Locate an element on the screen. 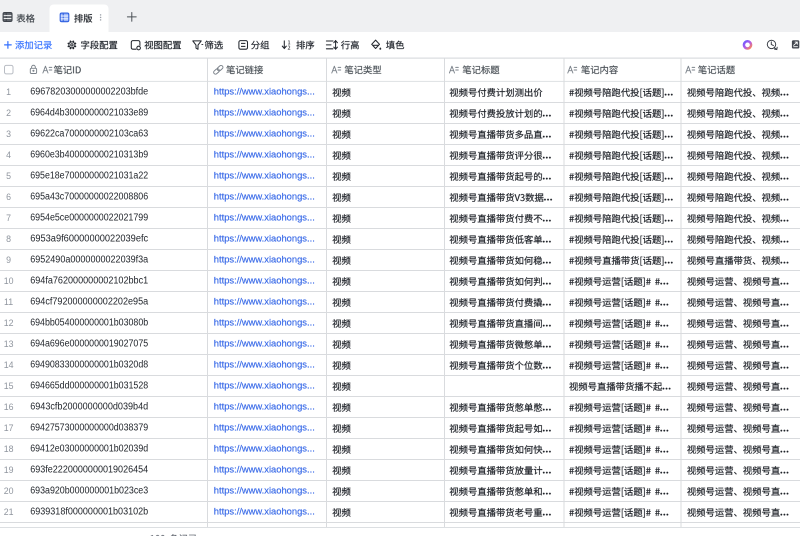 The width and height of the screenshot is (800, 536). svg-text: 695a43c70000000022008806 is located at coordinates (89, 197).